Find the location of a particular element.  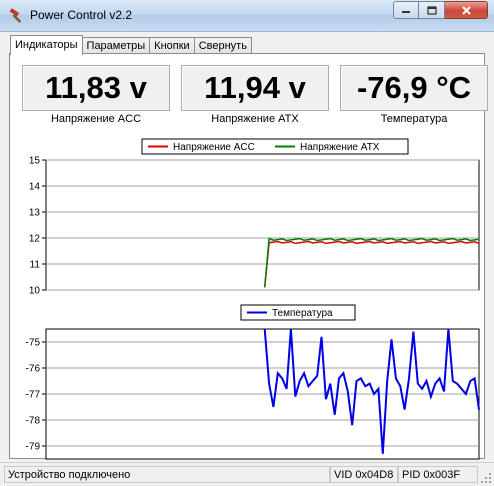

title-bar: Power Control v2.2 is located at coordinates (247, 16).